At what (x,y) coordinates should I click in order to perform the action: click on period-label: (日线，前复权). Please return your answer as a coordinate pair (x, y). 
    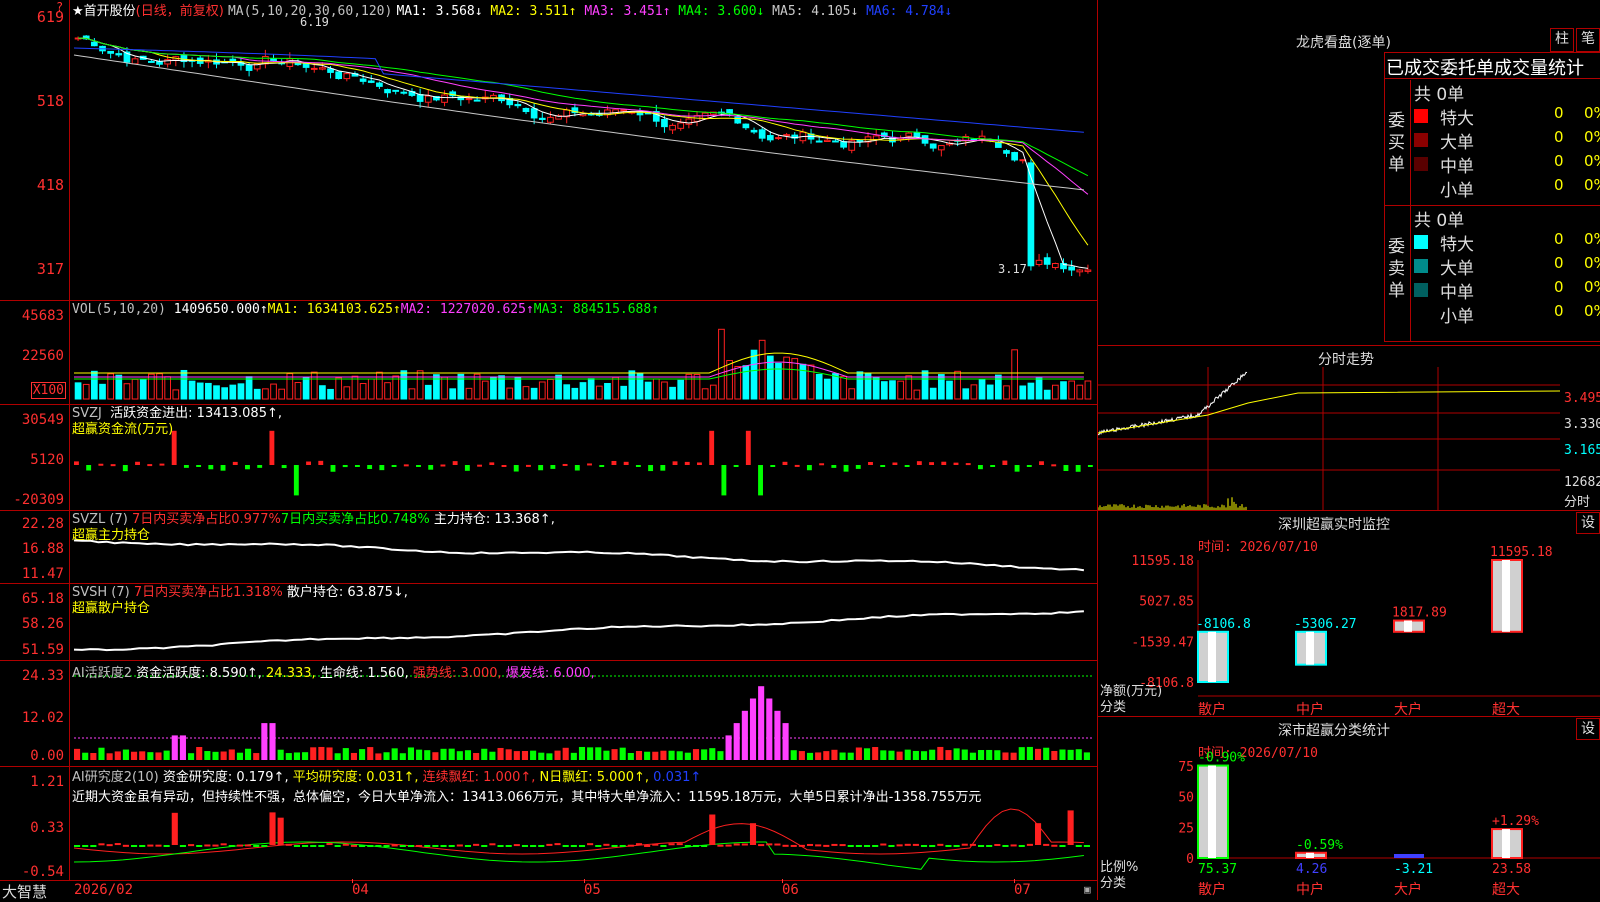
    Looking at the image, I should click on (180, 11).